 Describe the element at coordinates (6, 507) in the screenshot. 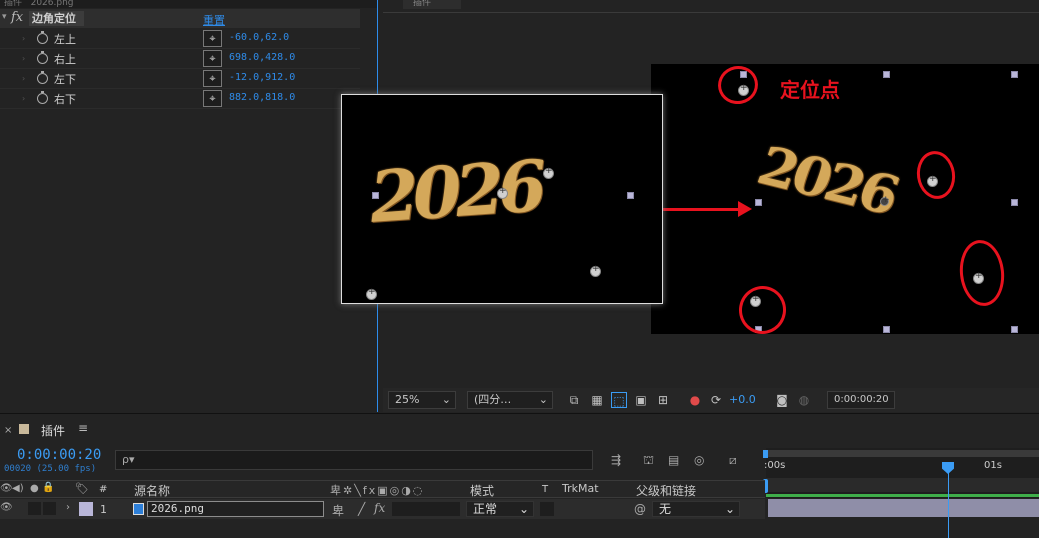

I see `visibility-eye-icon: 👁` at that location.